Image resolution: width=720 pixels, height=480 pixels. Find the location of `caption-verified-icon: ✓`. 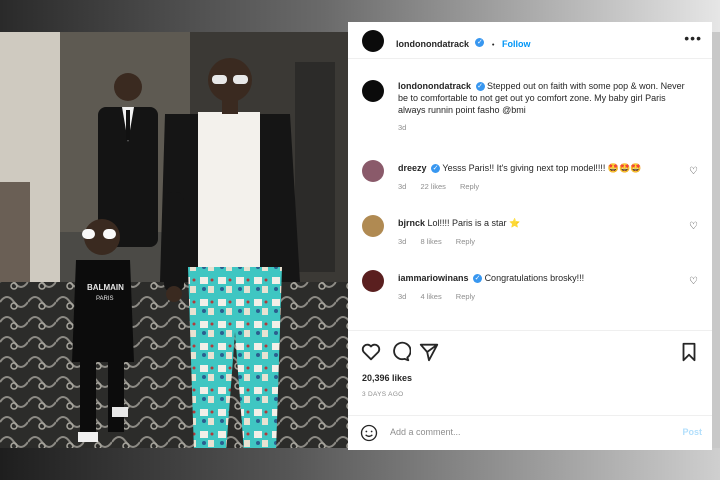

caption-verified-icon: ✓ is located at coordinates (480, 87).